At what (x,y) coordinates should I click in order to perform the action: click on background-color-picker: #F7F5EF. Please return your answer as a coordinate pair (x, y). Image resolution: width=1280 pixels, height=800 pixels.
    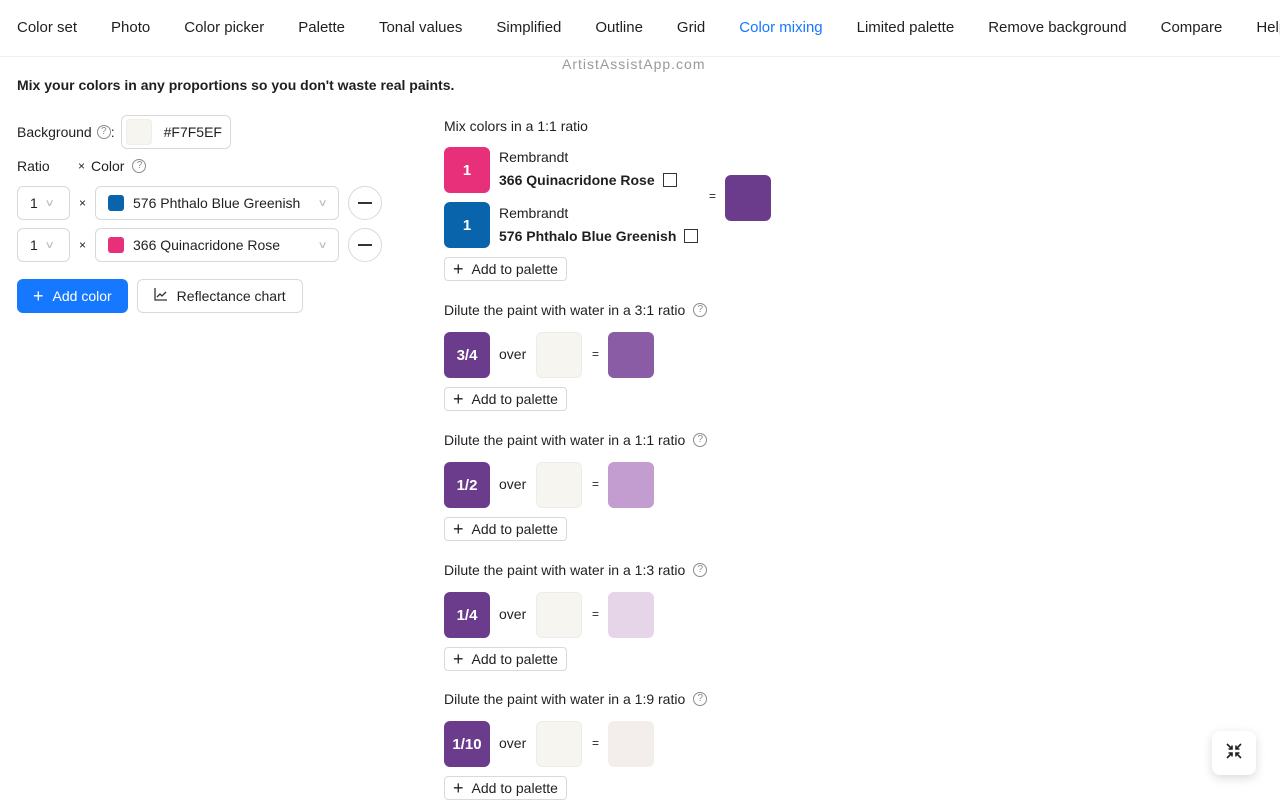
    Looking at the image, I should click on (175, 132).